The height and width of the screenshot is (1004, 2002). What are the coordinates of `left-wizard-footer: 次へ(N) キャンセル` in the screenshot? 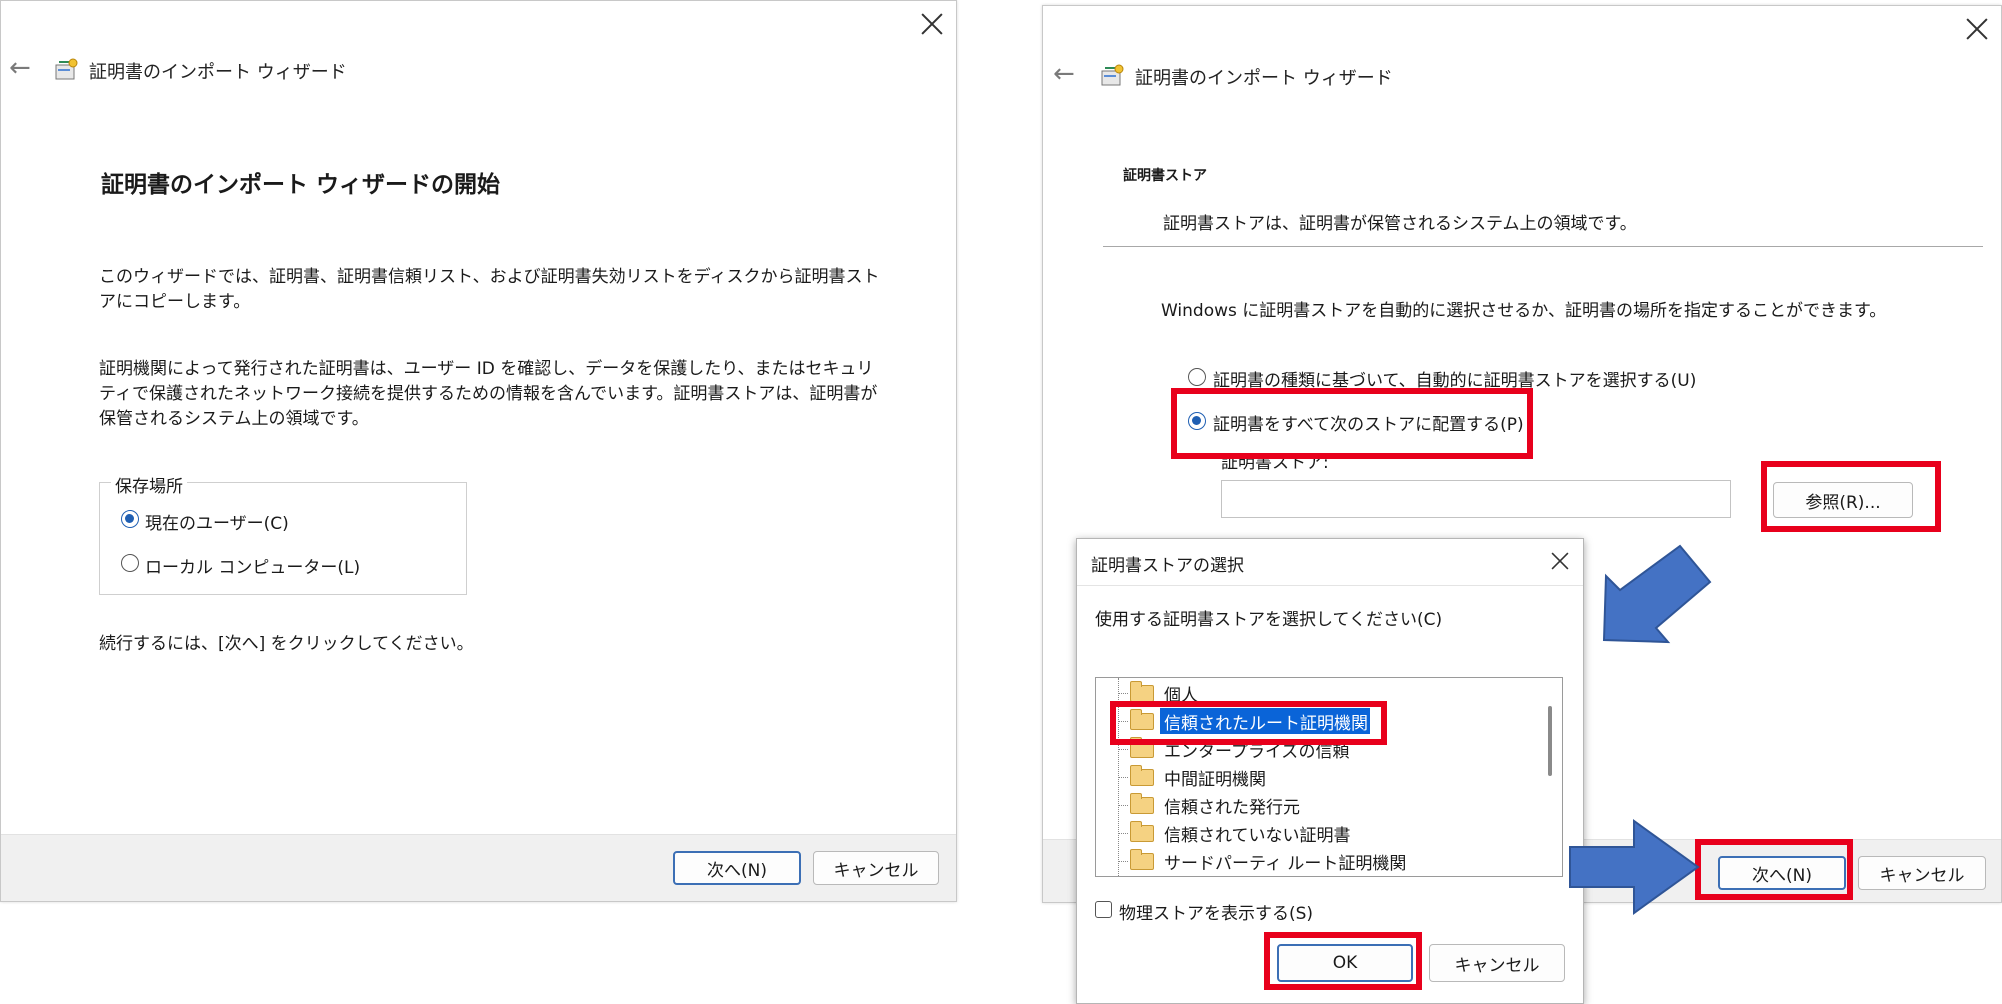 It's located at (478, 867).